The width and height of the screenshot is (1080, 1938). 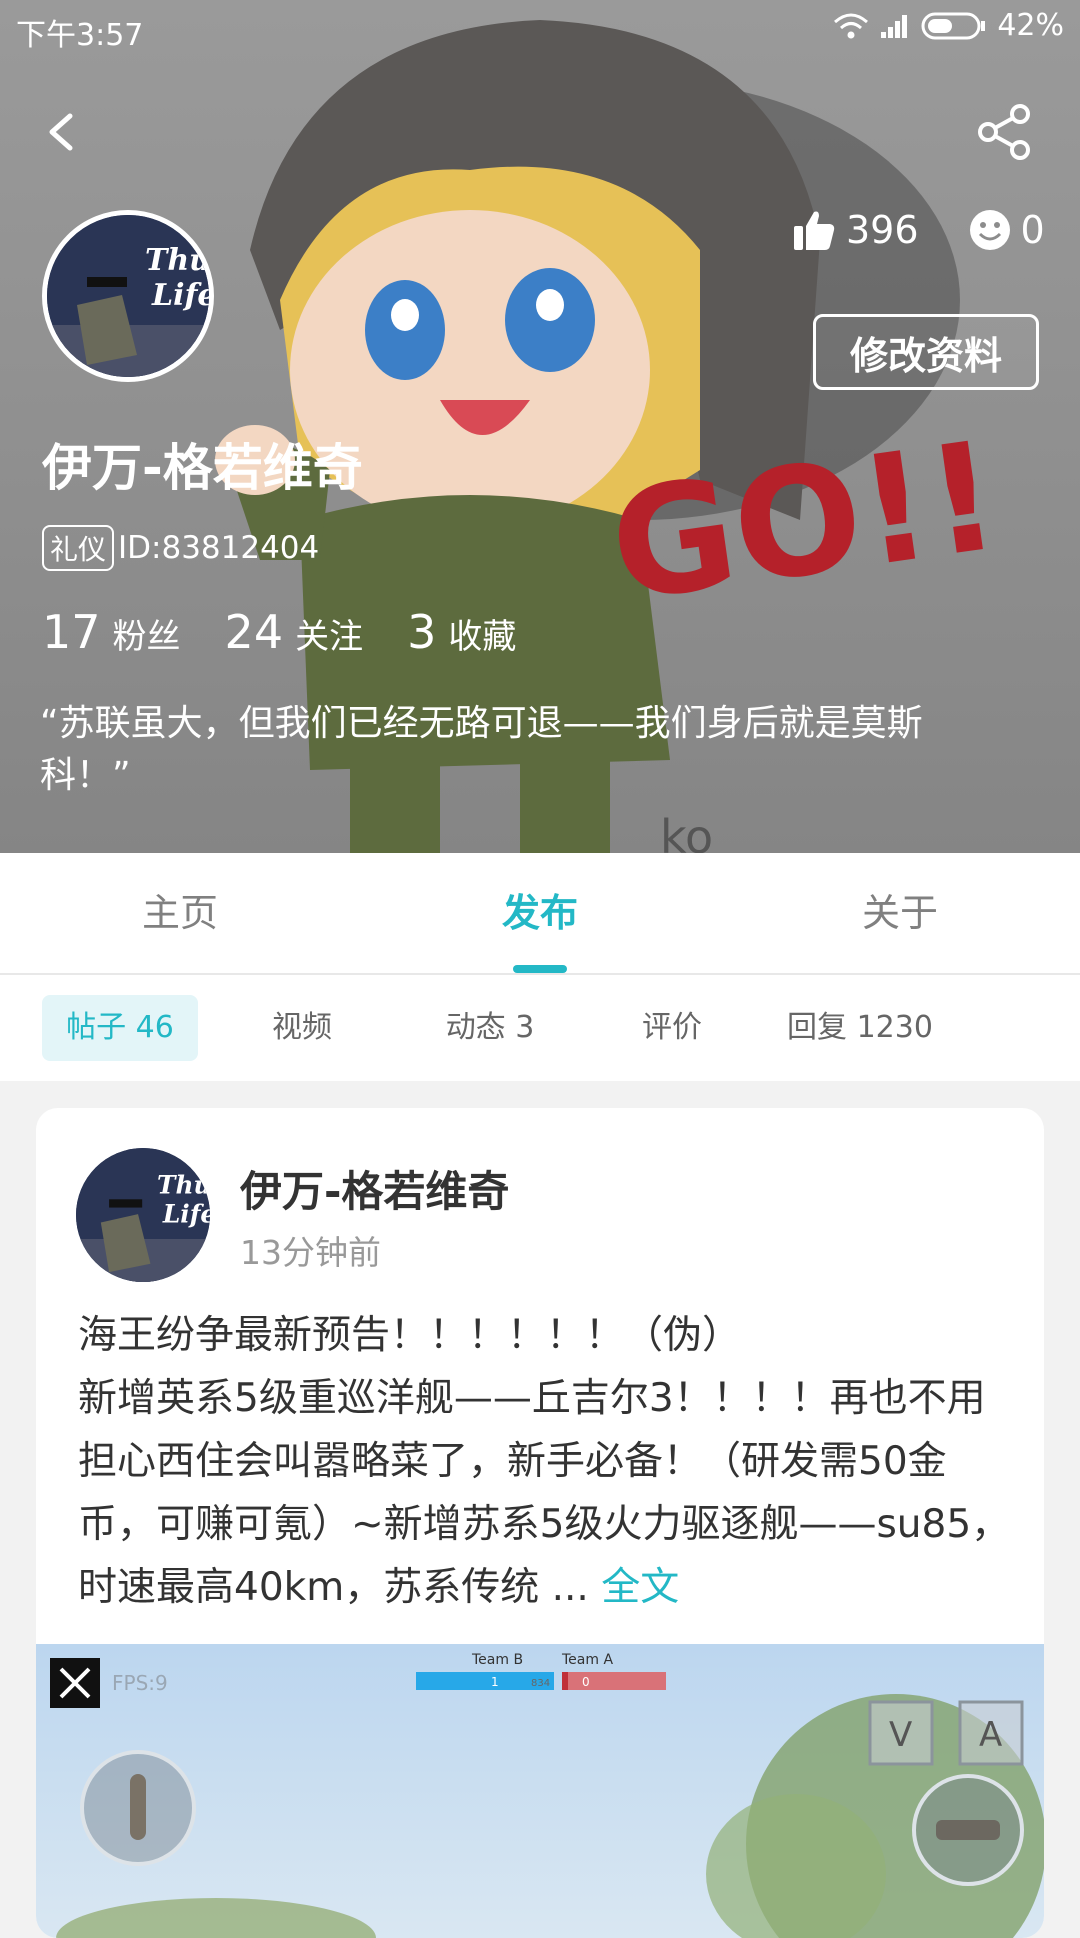 I want to click on likes-count: 396, so click(x=882, y=230).